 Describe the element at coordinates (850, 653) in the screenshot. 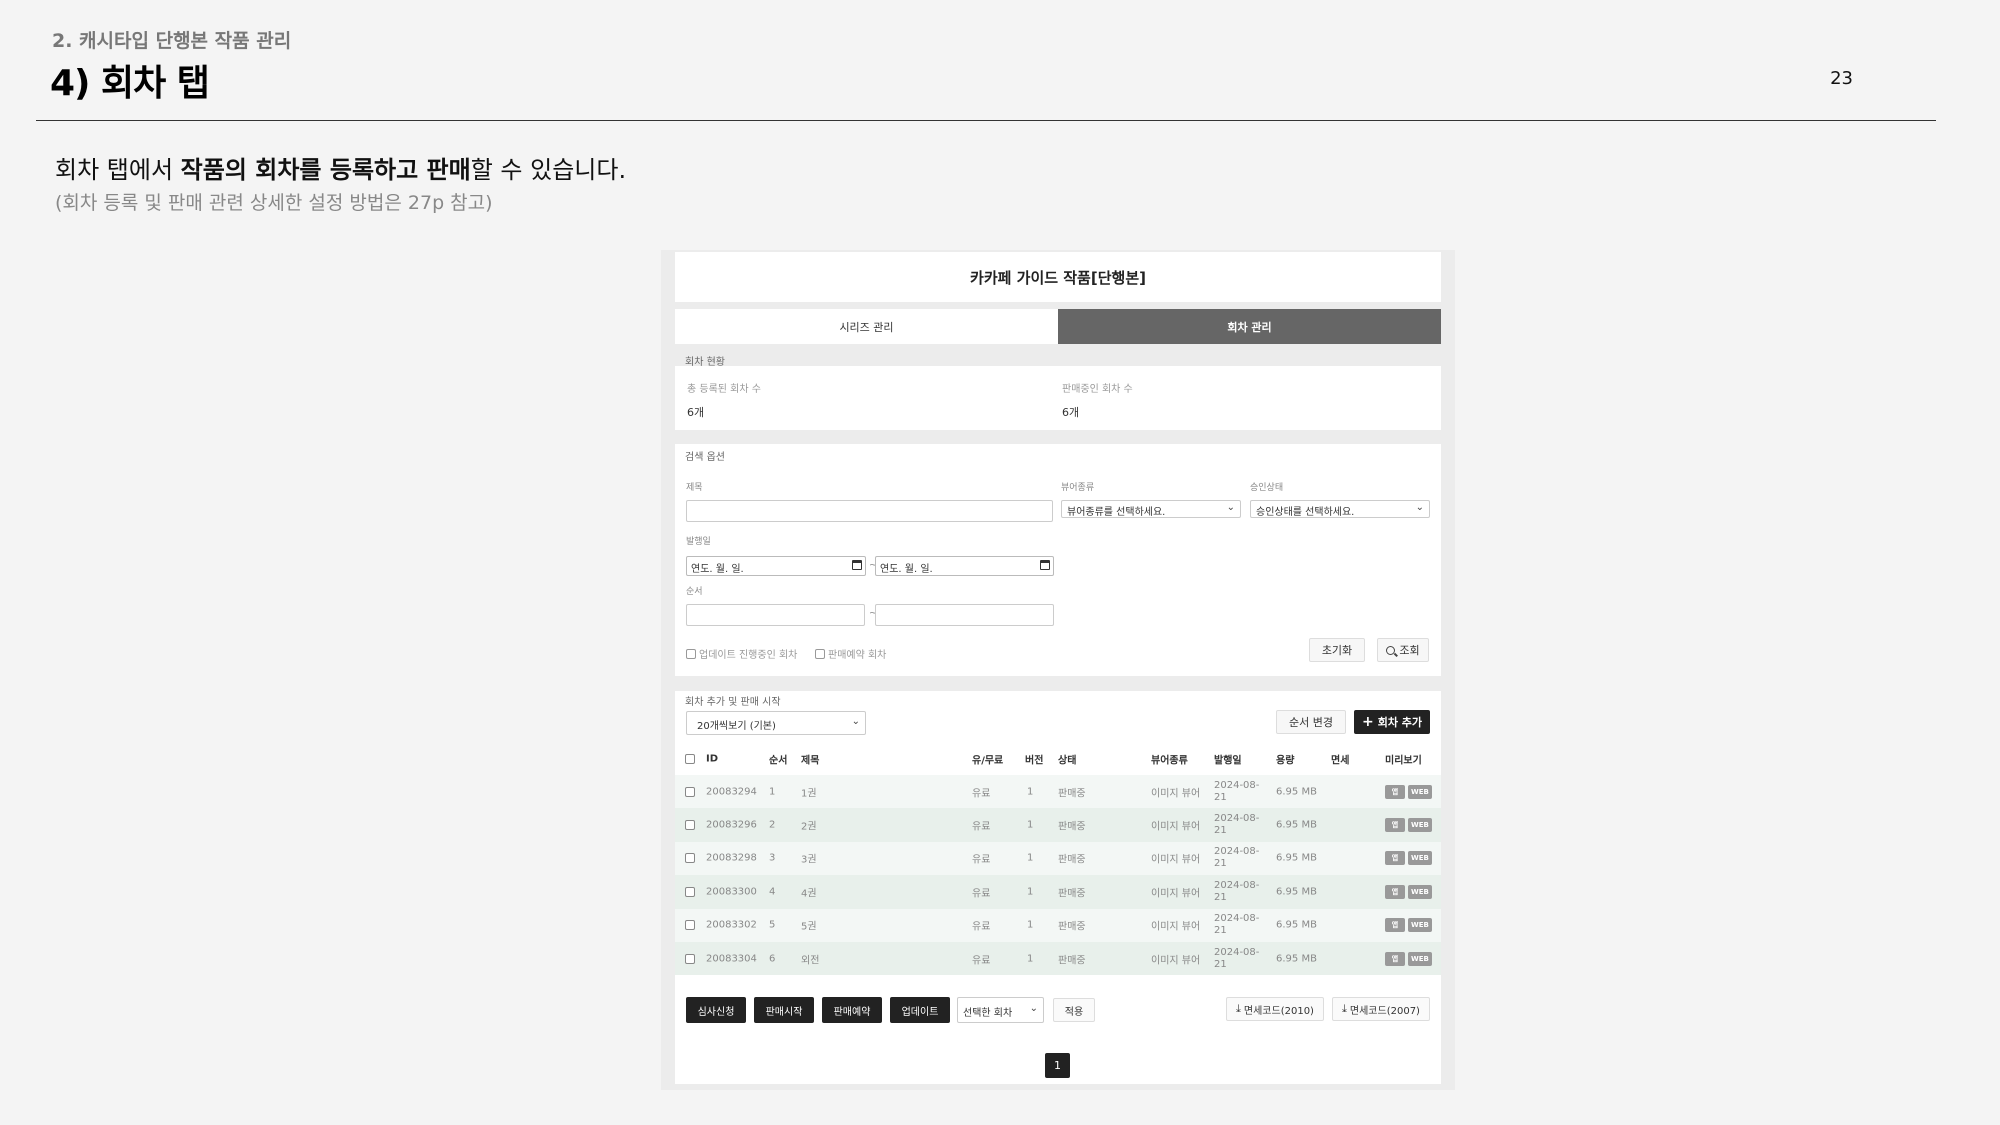

I see `reserved-episodes-checkbox: 판매예약 회차` at that location.